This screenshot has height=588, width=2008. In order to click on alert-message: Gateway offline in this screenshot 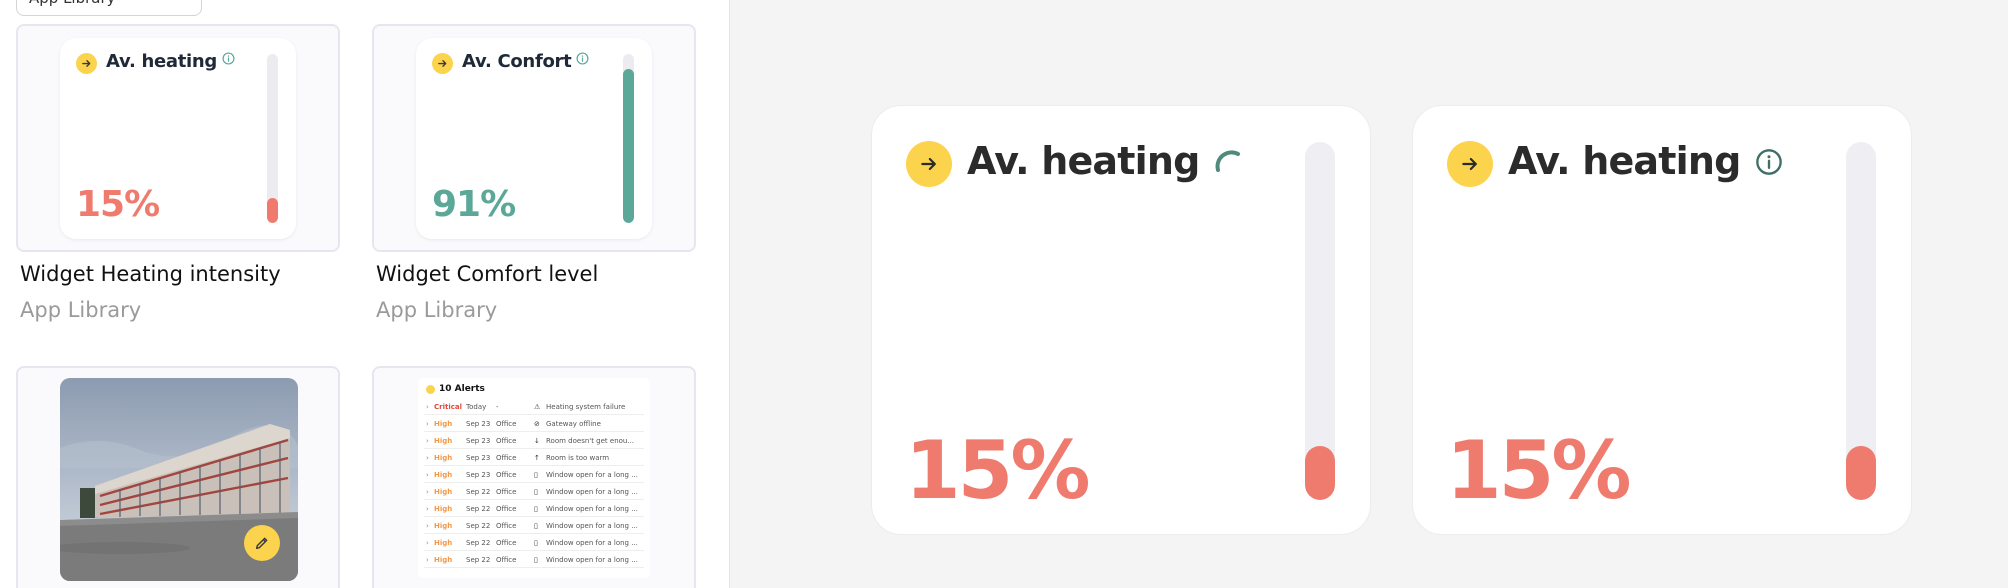, I will do `click(573, 424)`.